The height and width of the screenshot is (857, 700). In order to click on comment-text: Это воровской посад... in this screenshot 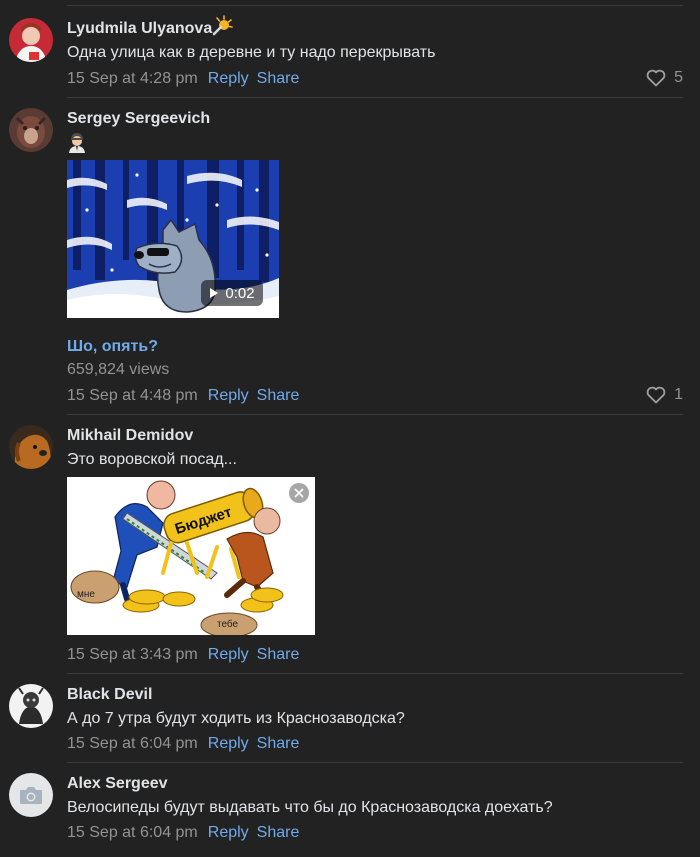, I will do `click(152, 459)`.